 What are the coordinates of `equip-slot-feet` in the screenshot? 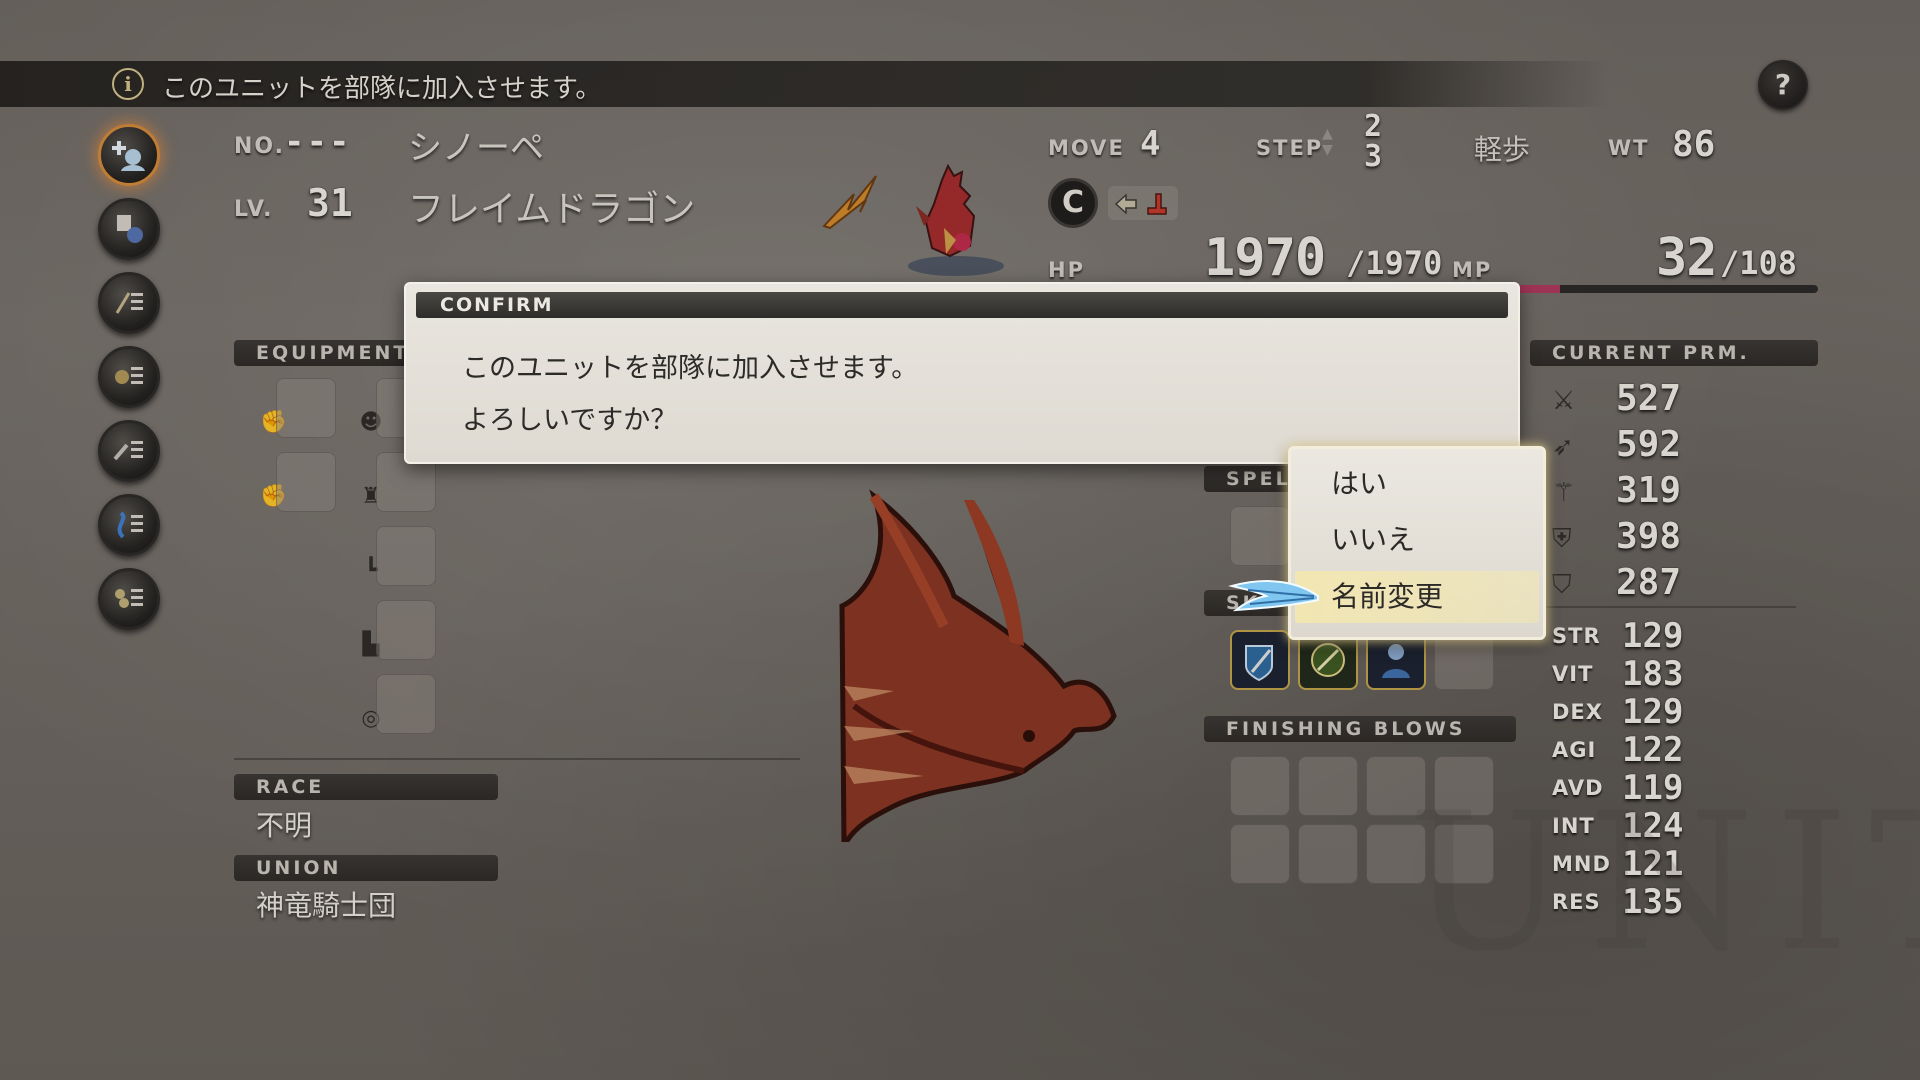 It's located at (406, 630).